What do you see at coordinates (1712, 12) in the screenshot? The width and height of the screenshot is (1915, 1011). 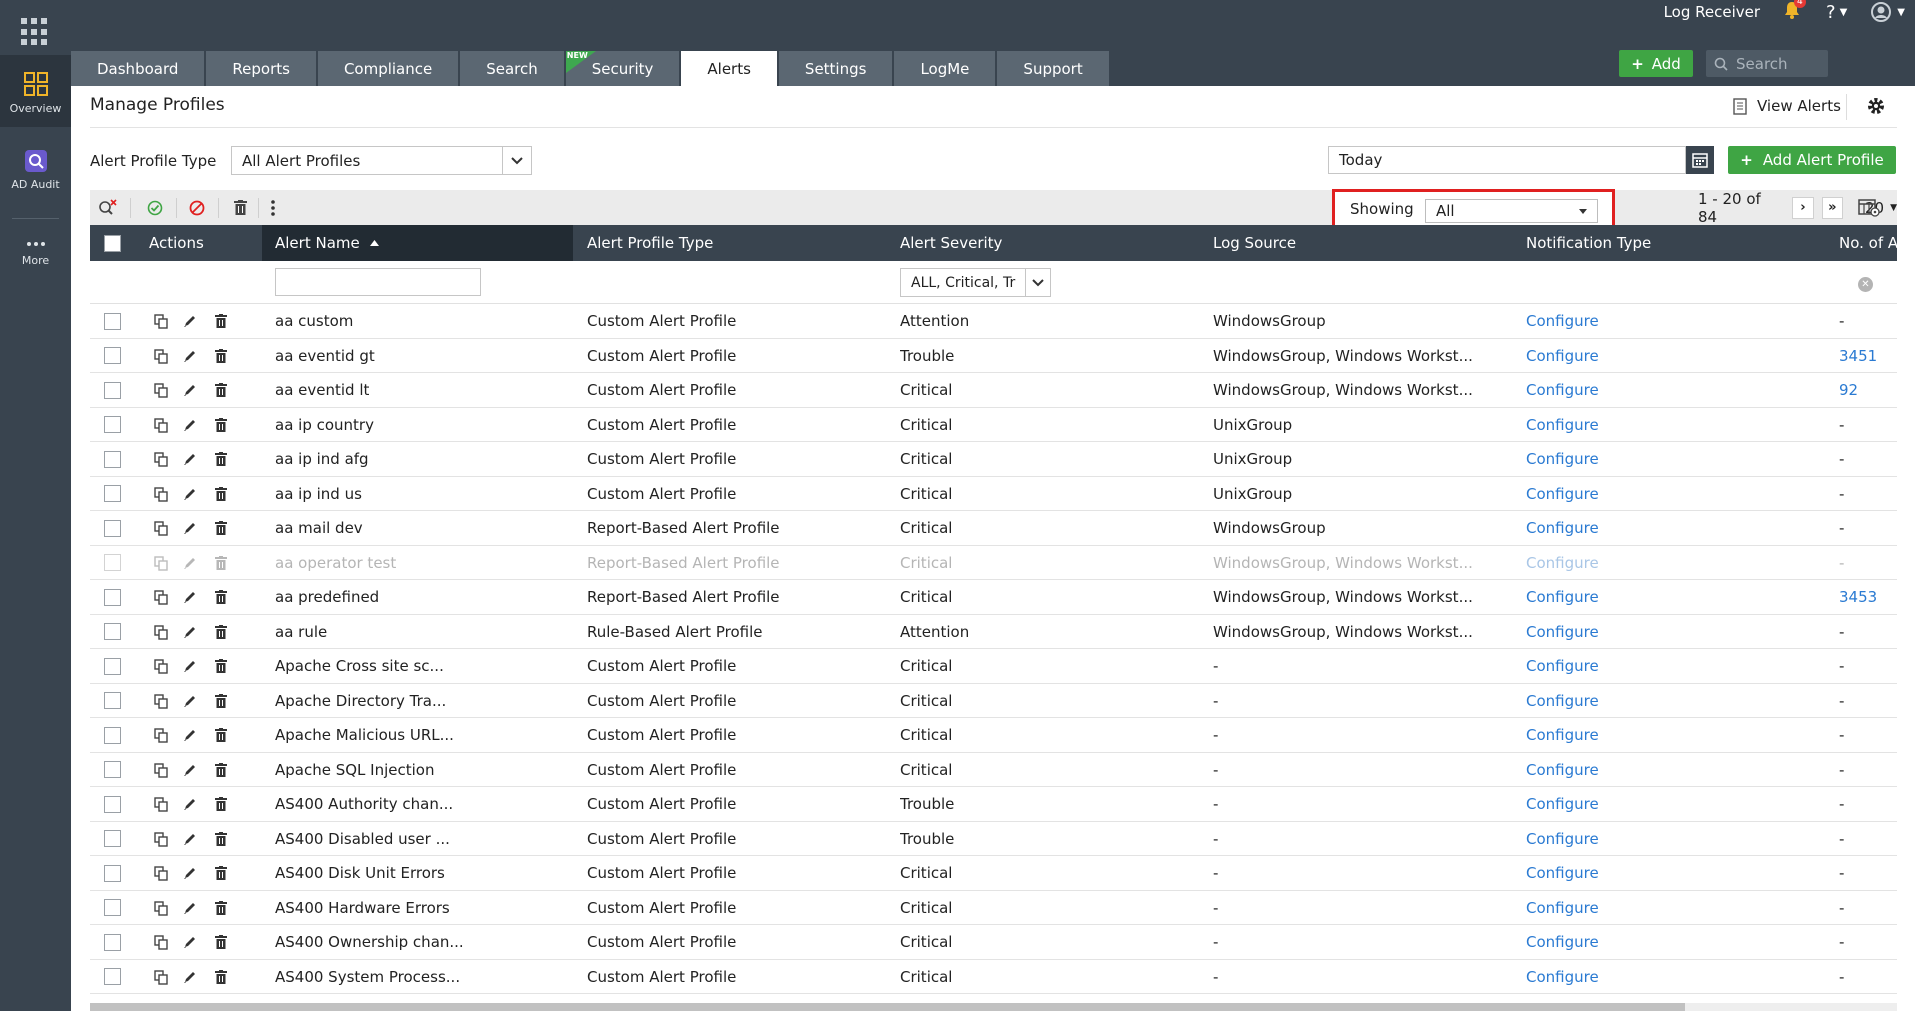 I see `product-name: Log Receiver` at bounding box center [1712, 12].